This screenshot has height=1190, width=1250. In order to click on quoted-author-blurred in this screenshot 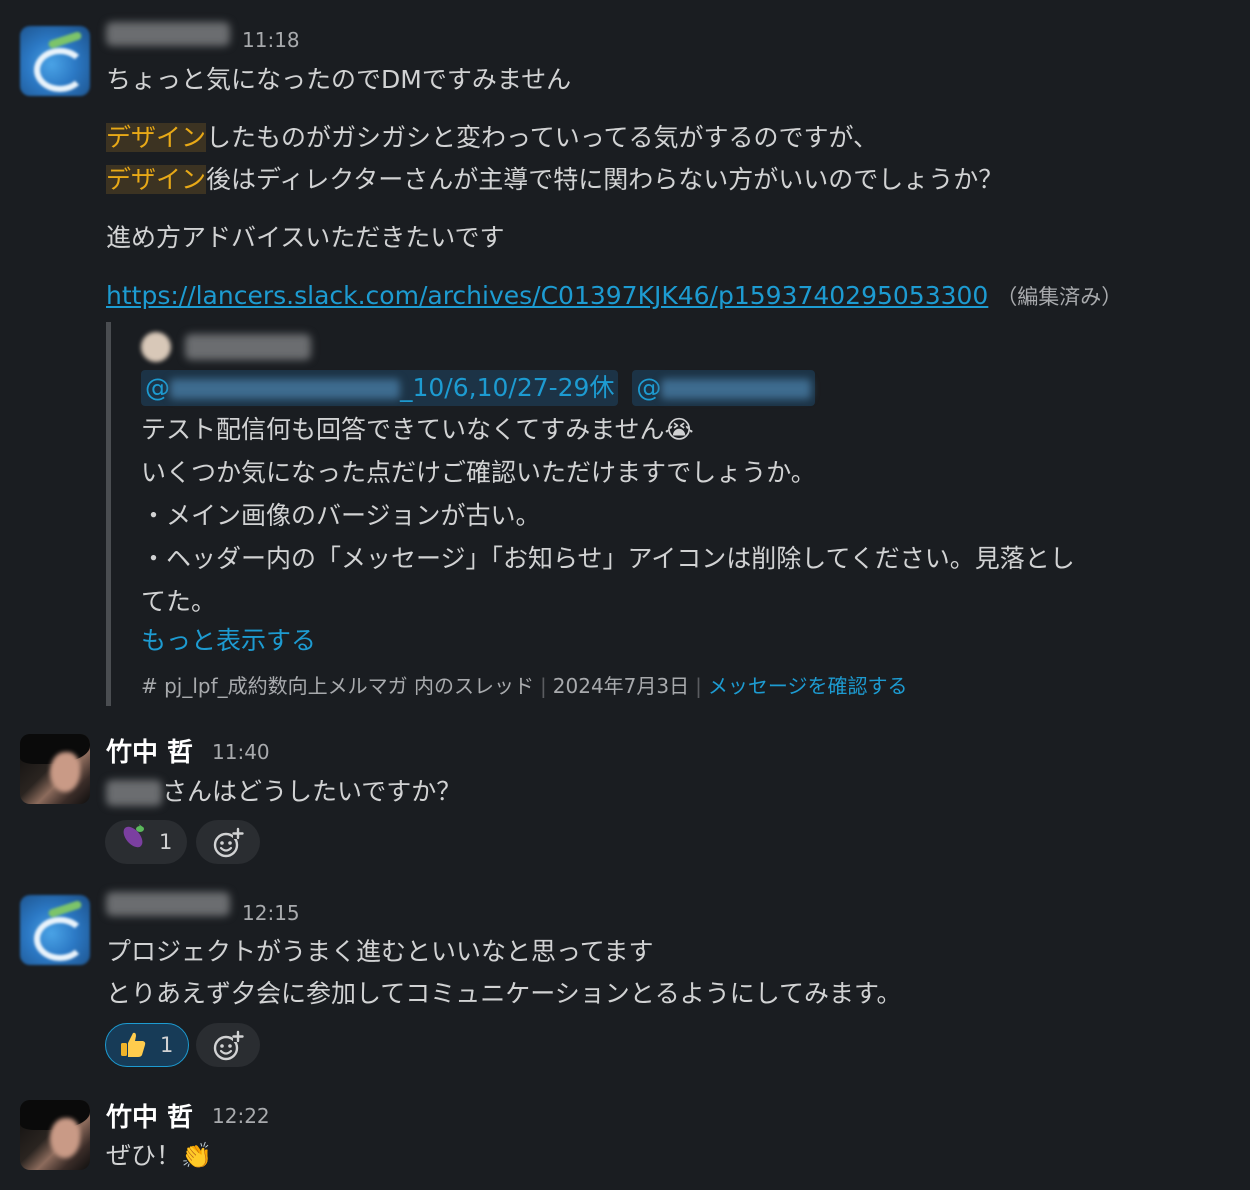, I will do `click(248, 347)`.